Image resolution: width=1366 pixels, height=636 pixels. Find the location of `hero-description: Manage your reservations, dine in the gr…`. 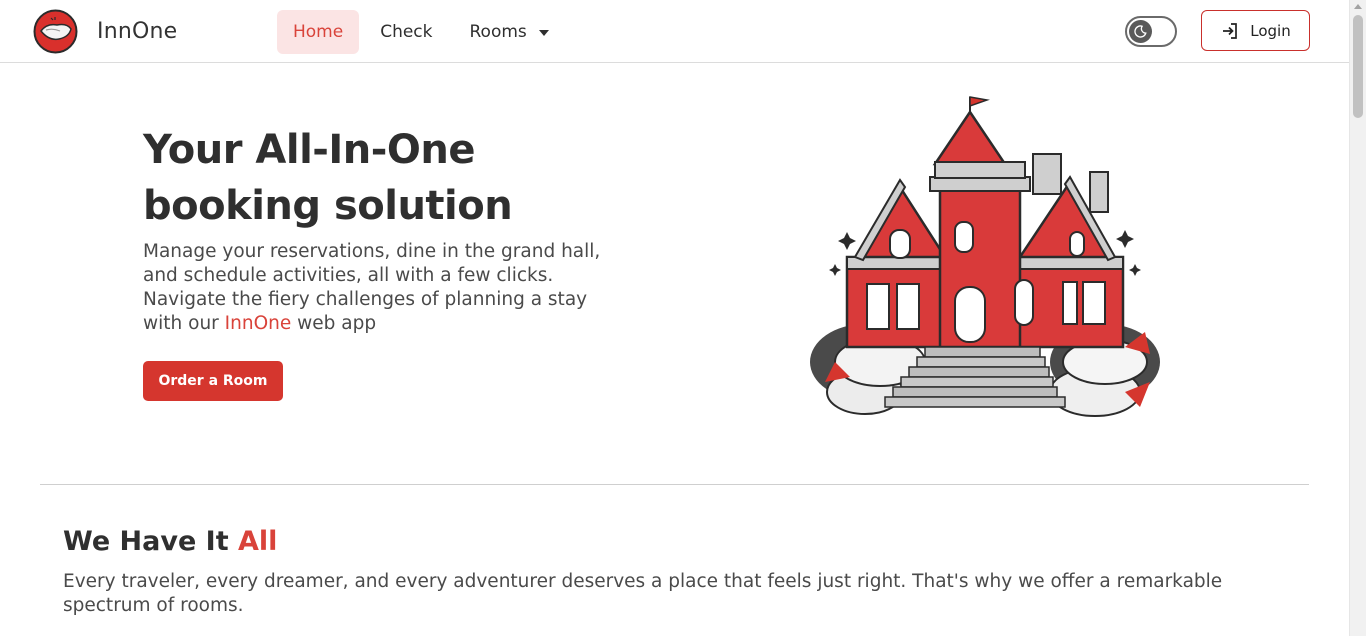

hero-description: Manage your reservations, dine in the gr… is located at coordinates (383, 288).